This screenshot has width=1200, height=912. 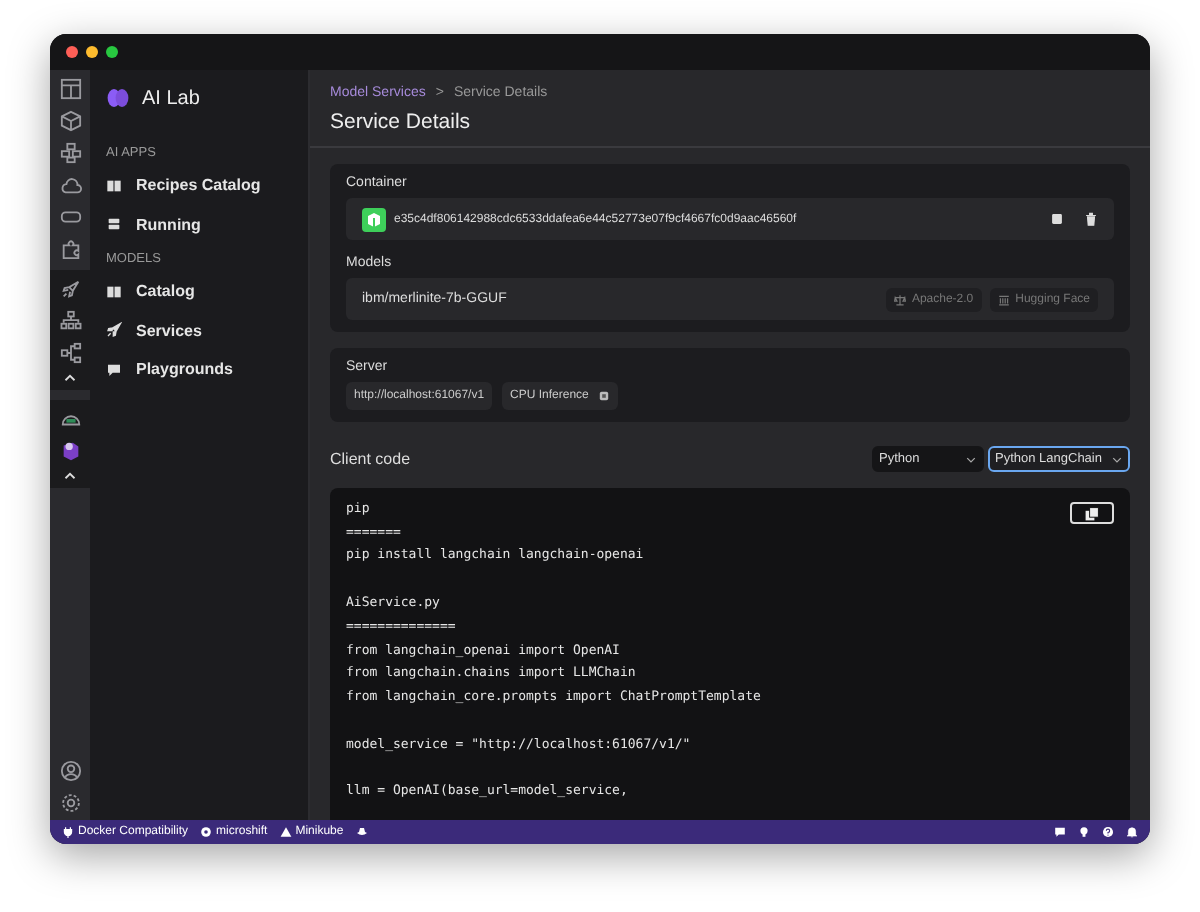 What do you see at coordinates (70, 353) in the screenshot?
I see `network-icon` at bounding box center [70, 353].